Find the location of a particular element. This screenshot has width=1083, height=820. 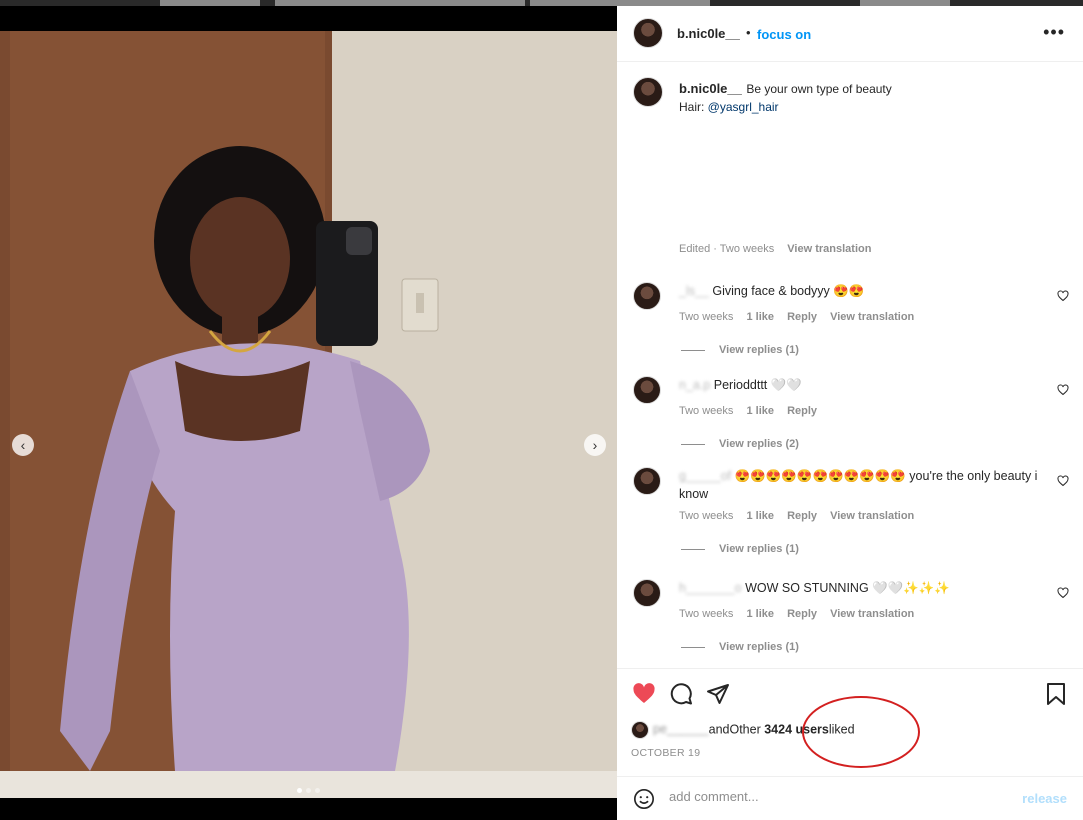

share-icon is located at coordinates (718, 694).